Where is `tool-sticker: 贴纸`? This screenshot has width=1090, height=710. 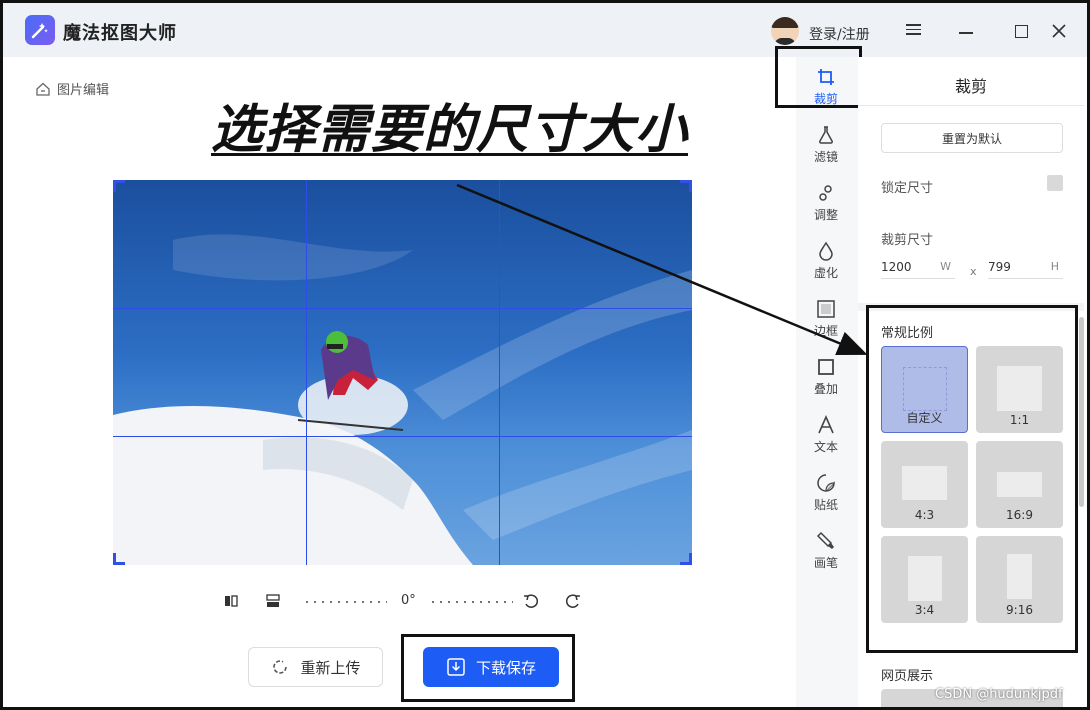 tool-sticker: 贴纸 is located at coordinates (826, 493).